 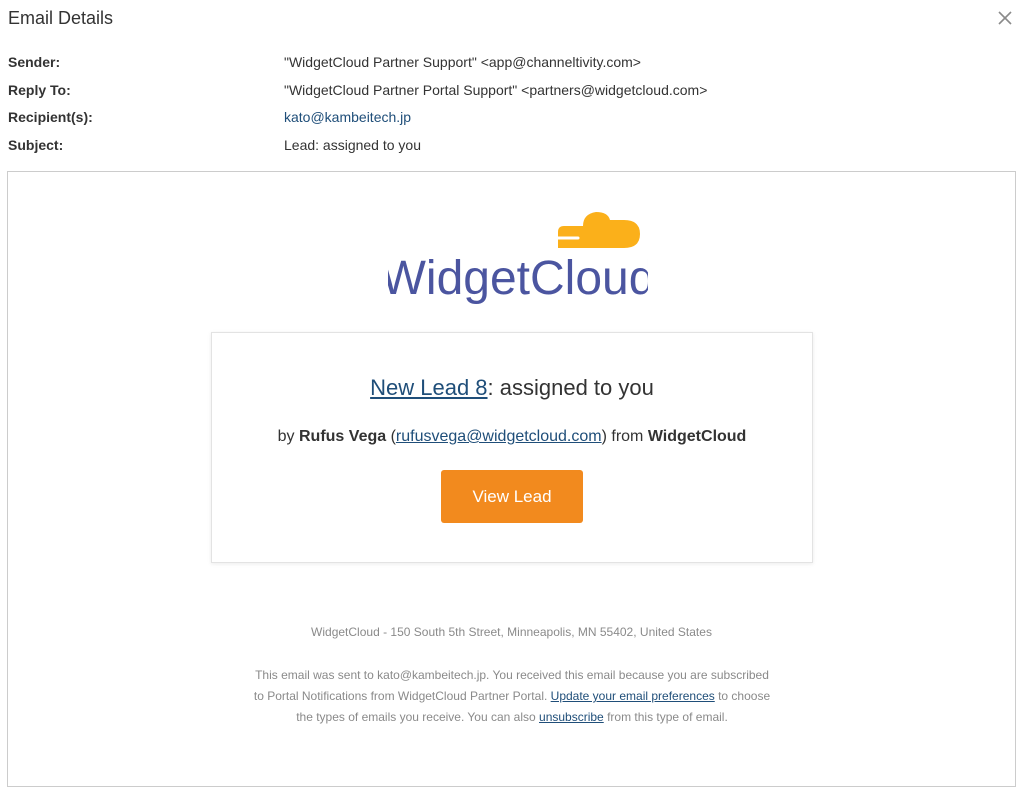 I want to click on byline-prefix: by, so click(x=288, y=436).